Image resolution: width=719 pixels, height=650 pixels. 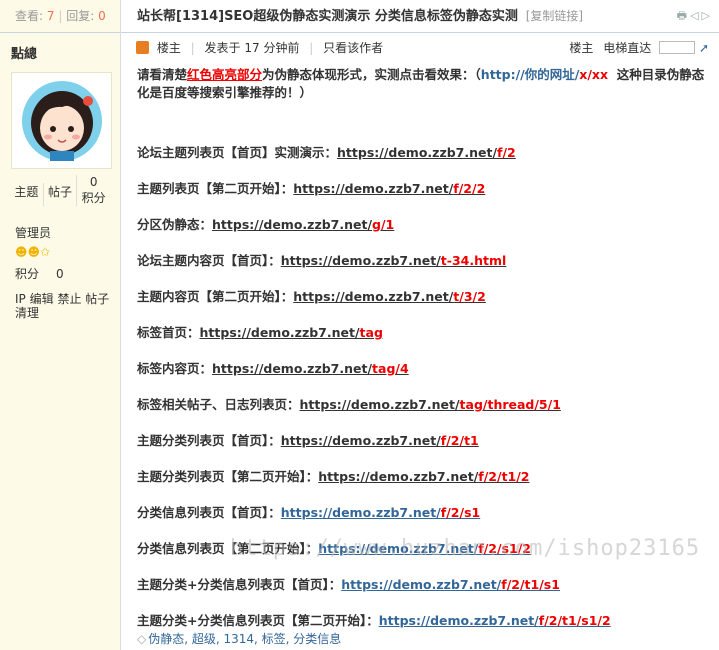 I want to click on demo-link-row: 分区伪静态：https://demo.zzb7.net/g/1, so click(x=265, y=223).